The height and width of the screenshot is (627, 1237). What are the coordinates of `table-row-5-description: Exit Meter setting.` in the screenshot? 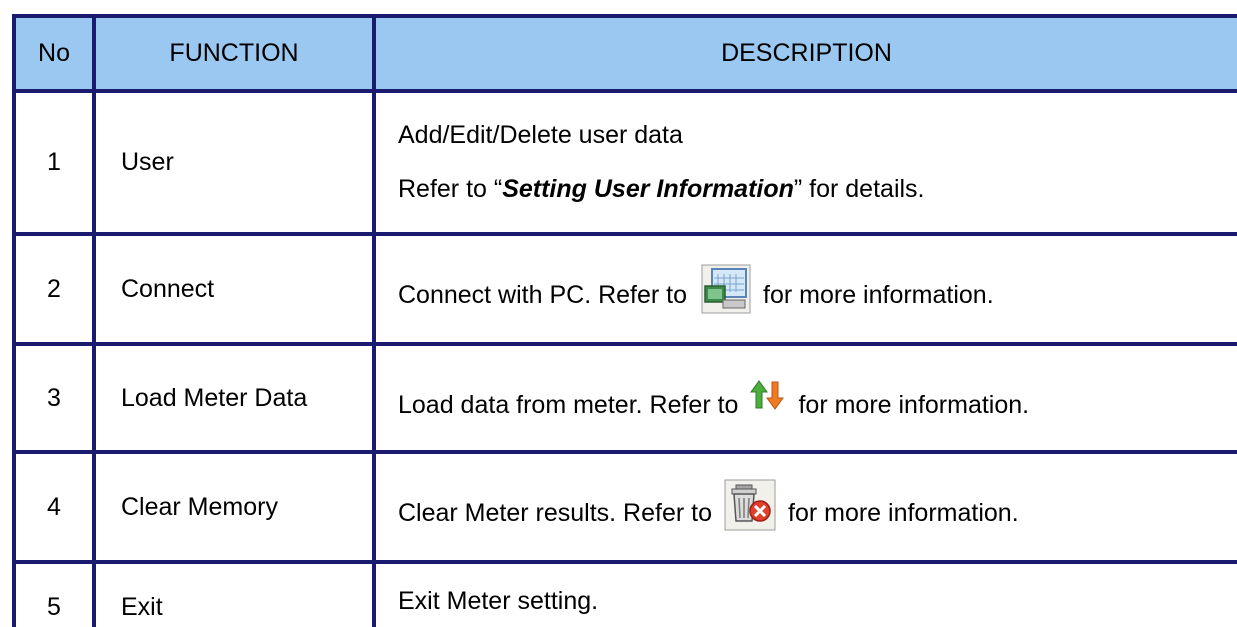 It's located at (815, 595).